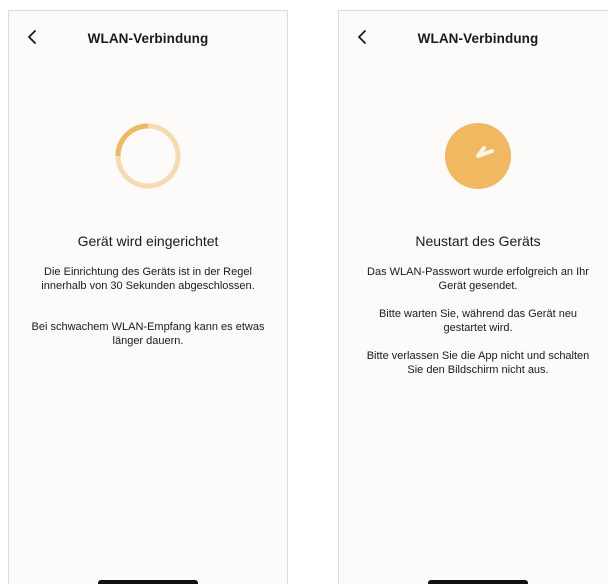 This screenshot has height=584, width=608. What do you see at coordinates (478, 156) in the screenshot?
I see `clock-icon` at bounding box center [478, 156].